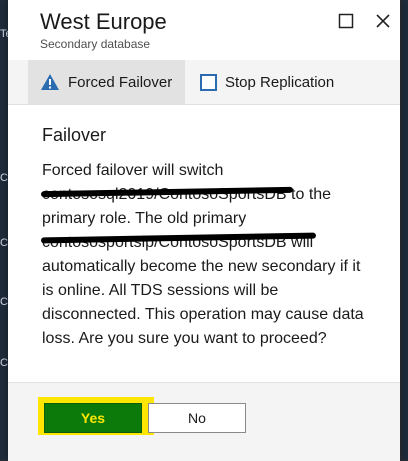 The image size is (408, 461). I want to click on background-strip-right, so click(405, 230).